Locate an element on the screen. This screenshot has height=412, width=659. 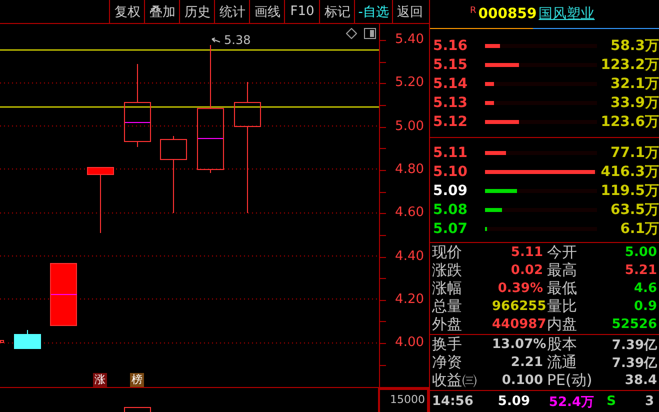
order-price: 5.16 is located at coordinates (451, 46).